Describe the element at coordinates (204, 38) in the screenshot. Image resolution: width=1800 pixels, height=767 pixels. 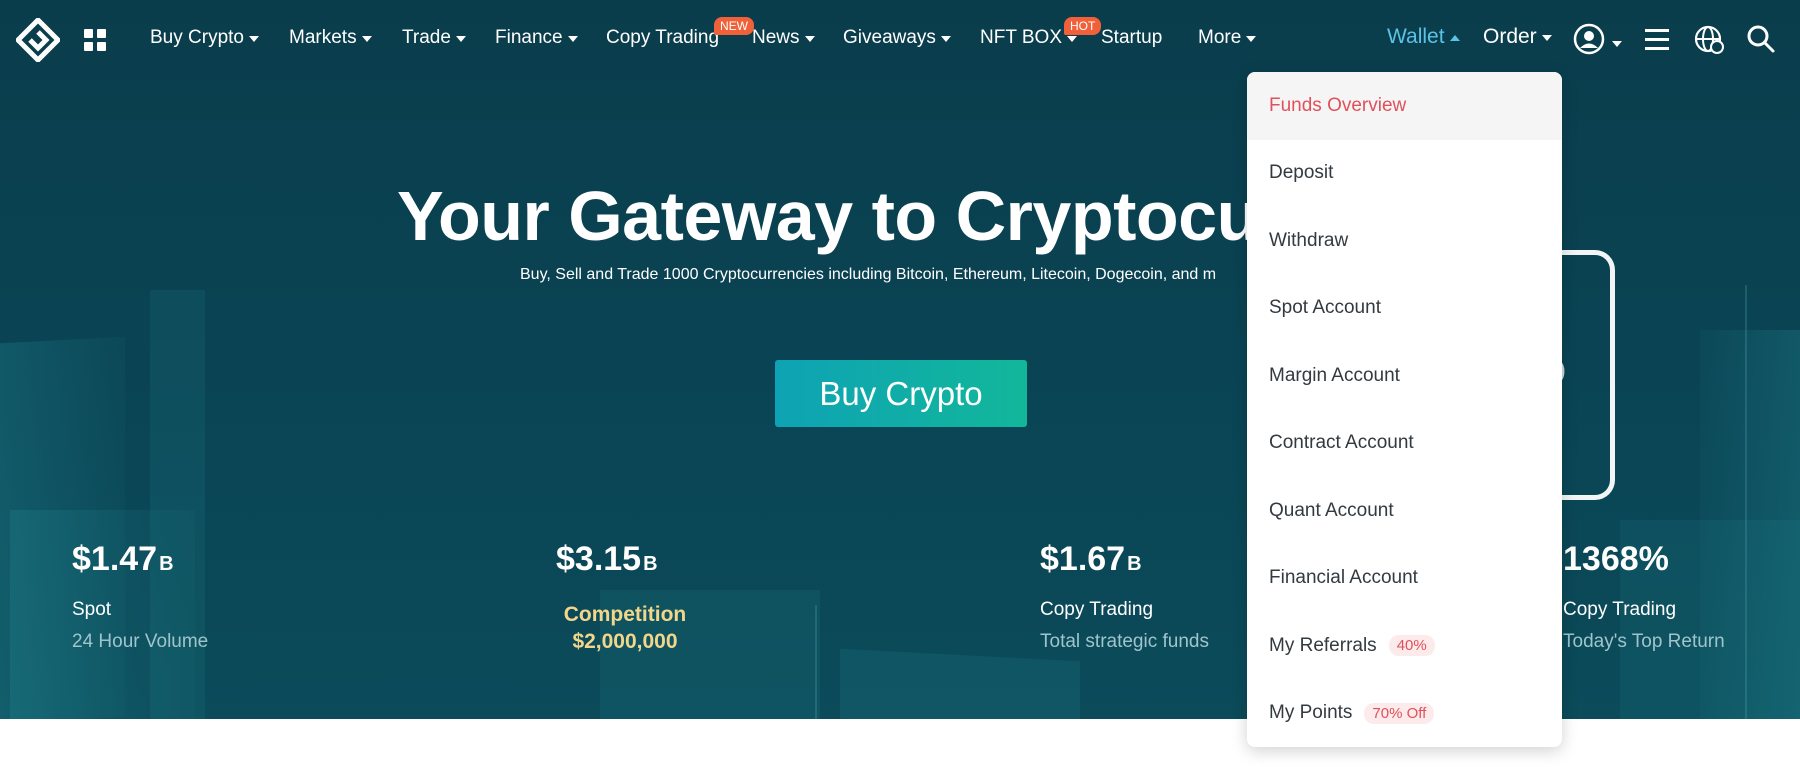
I see `nav-buy-crypto: Buy Crypto` at that location.